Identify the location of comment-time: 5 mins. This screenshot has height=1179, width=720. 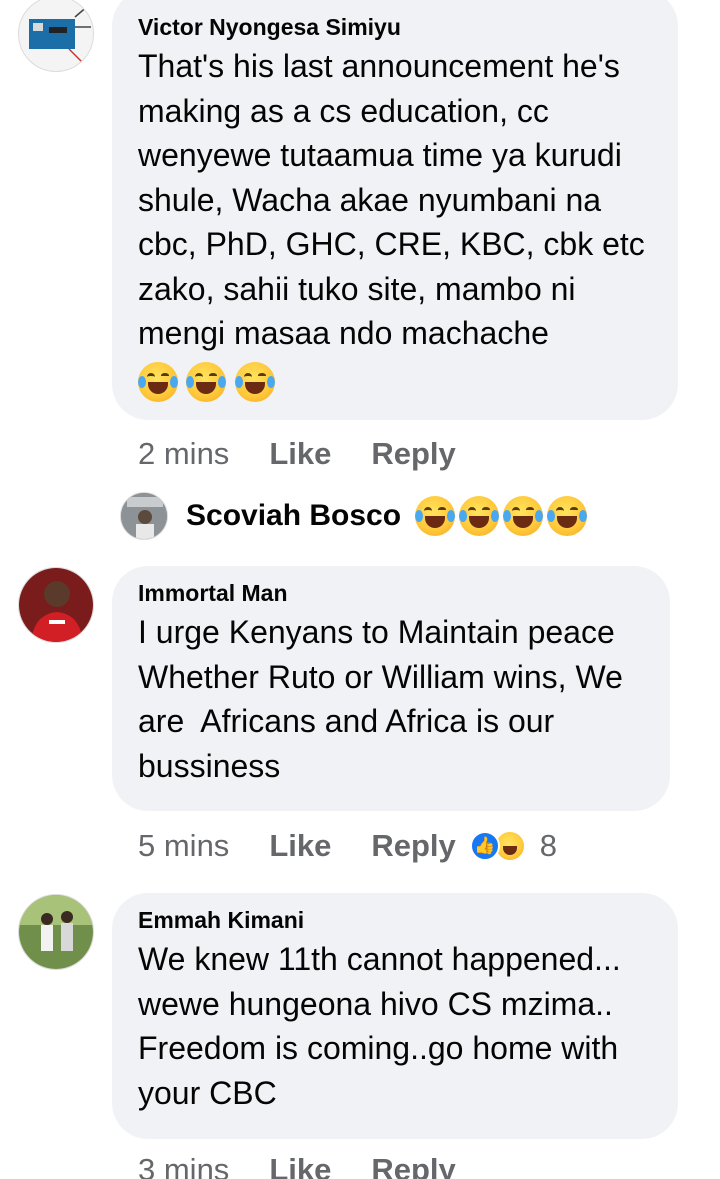
(183, 846).